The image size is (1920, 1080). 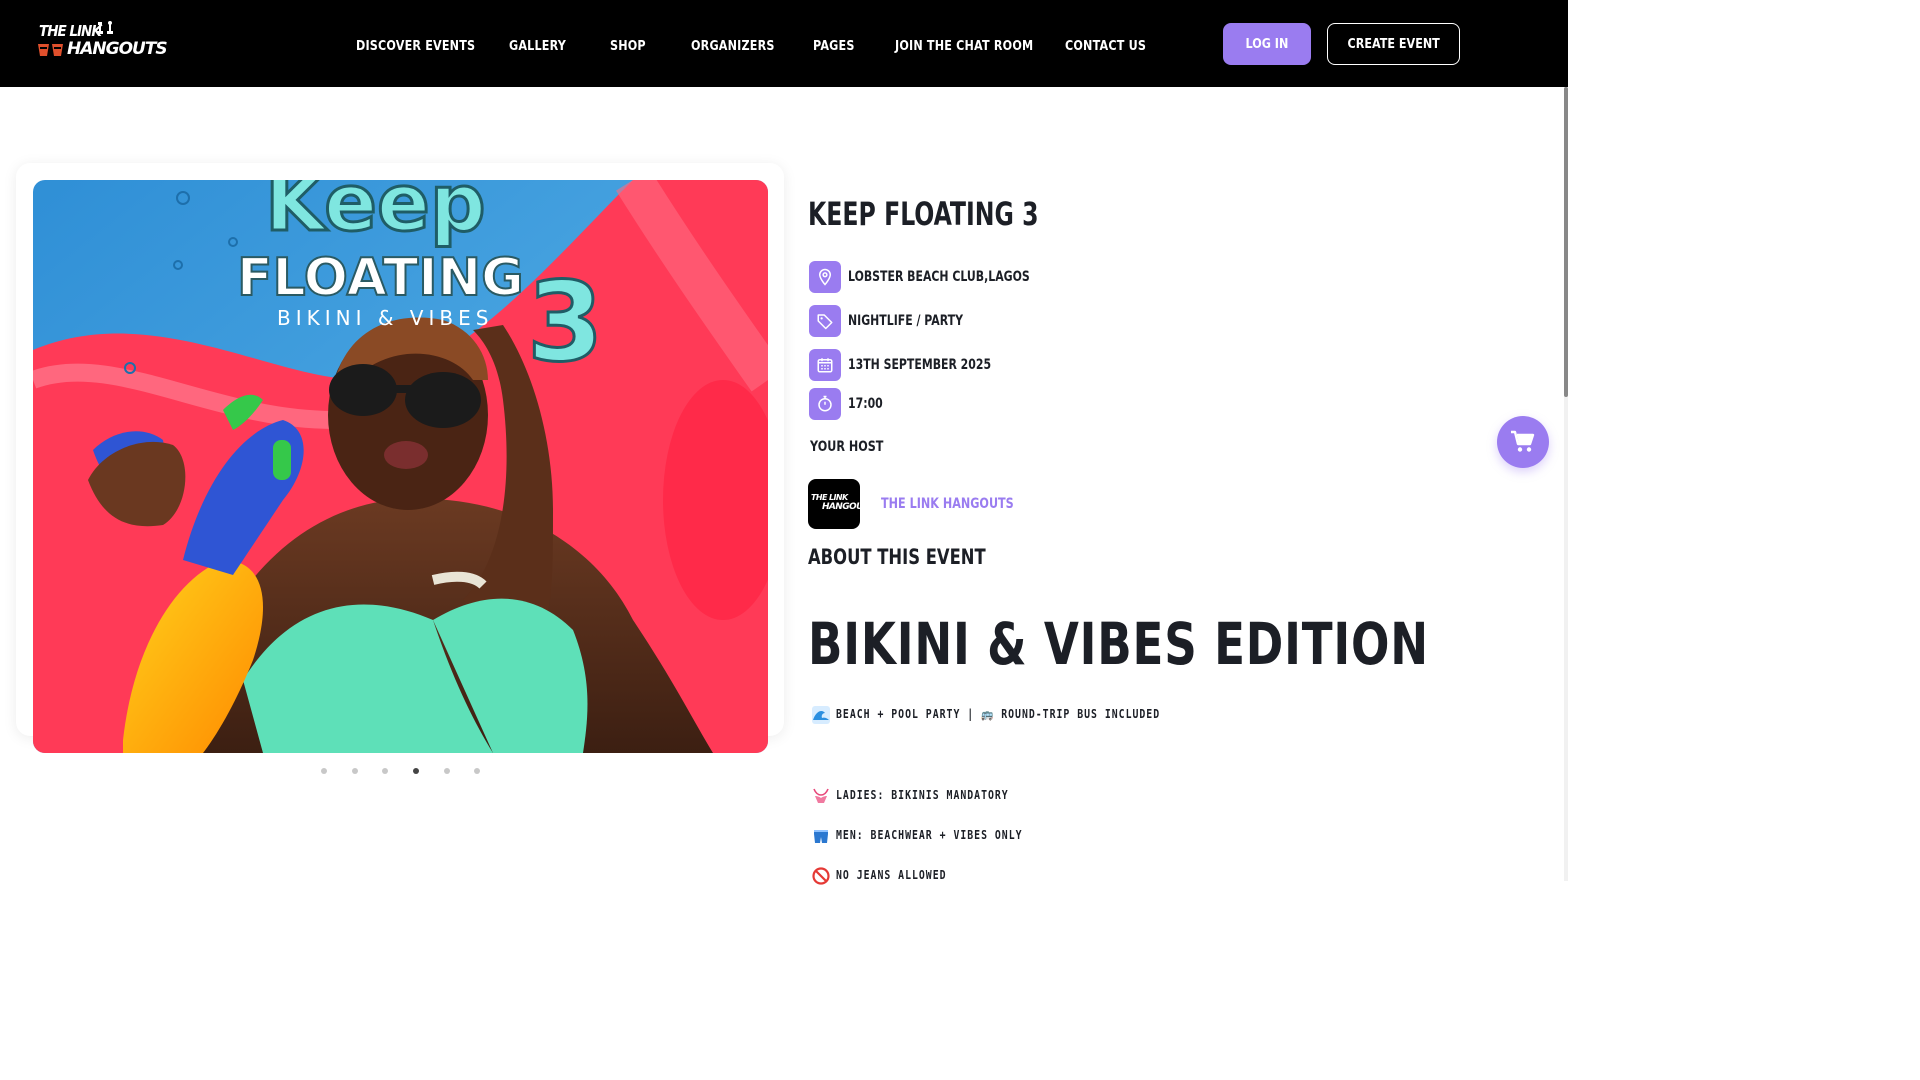 What do you see at coordinates (923, 214) in the screenshot?
I see `event-title: KEEP FLOATING 3` at bounding box center [923, 214].